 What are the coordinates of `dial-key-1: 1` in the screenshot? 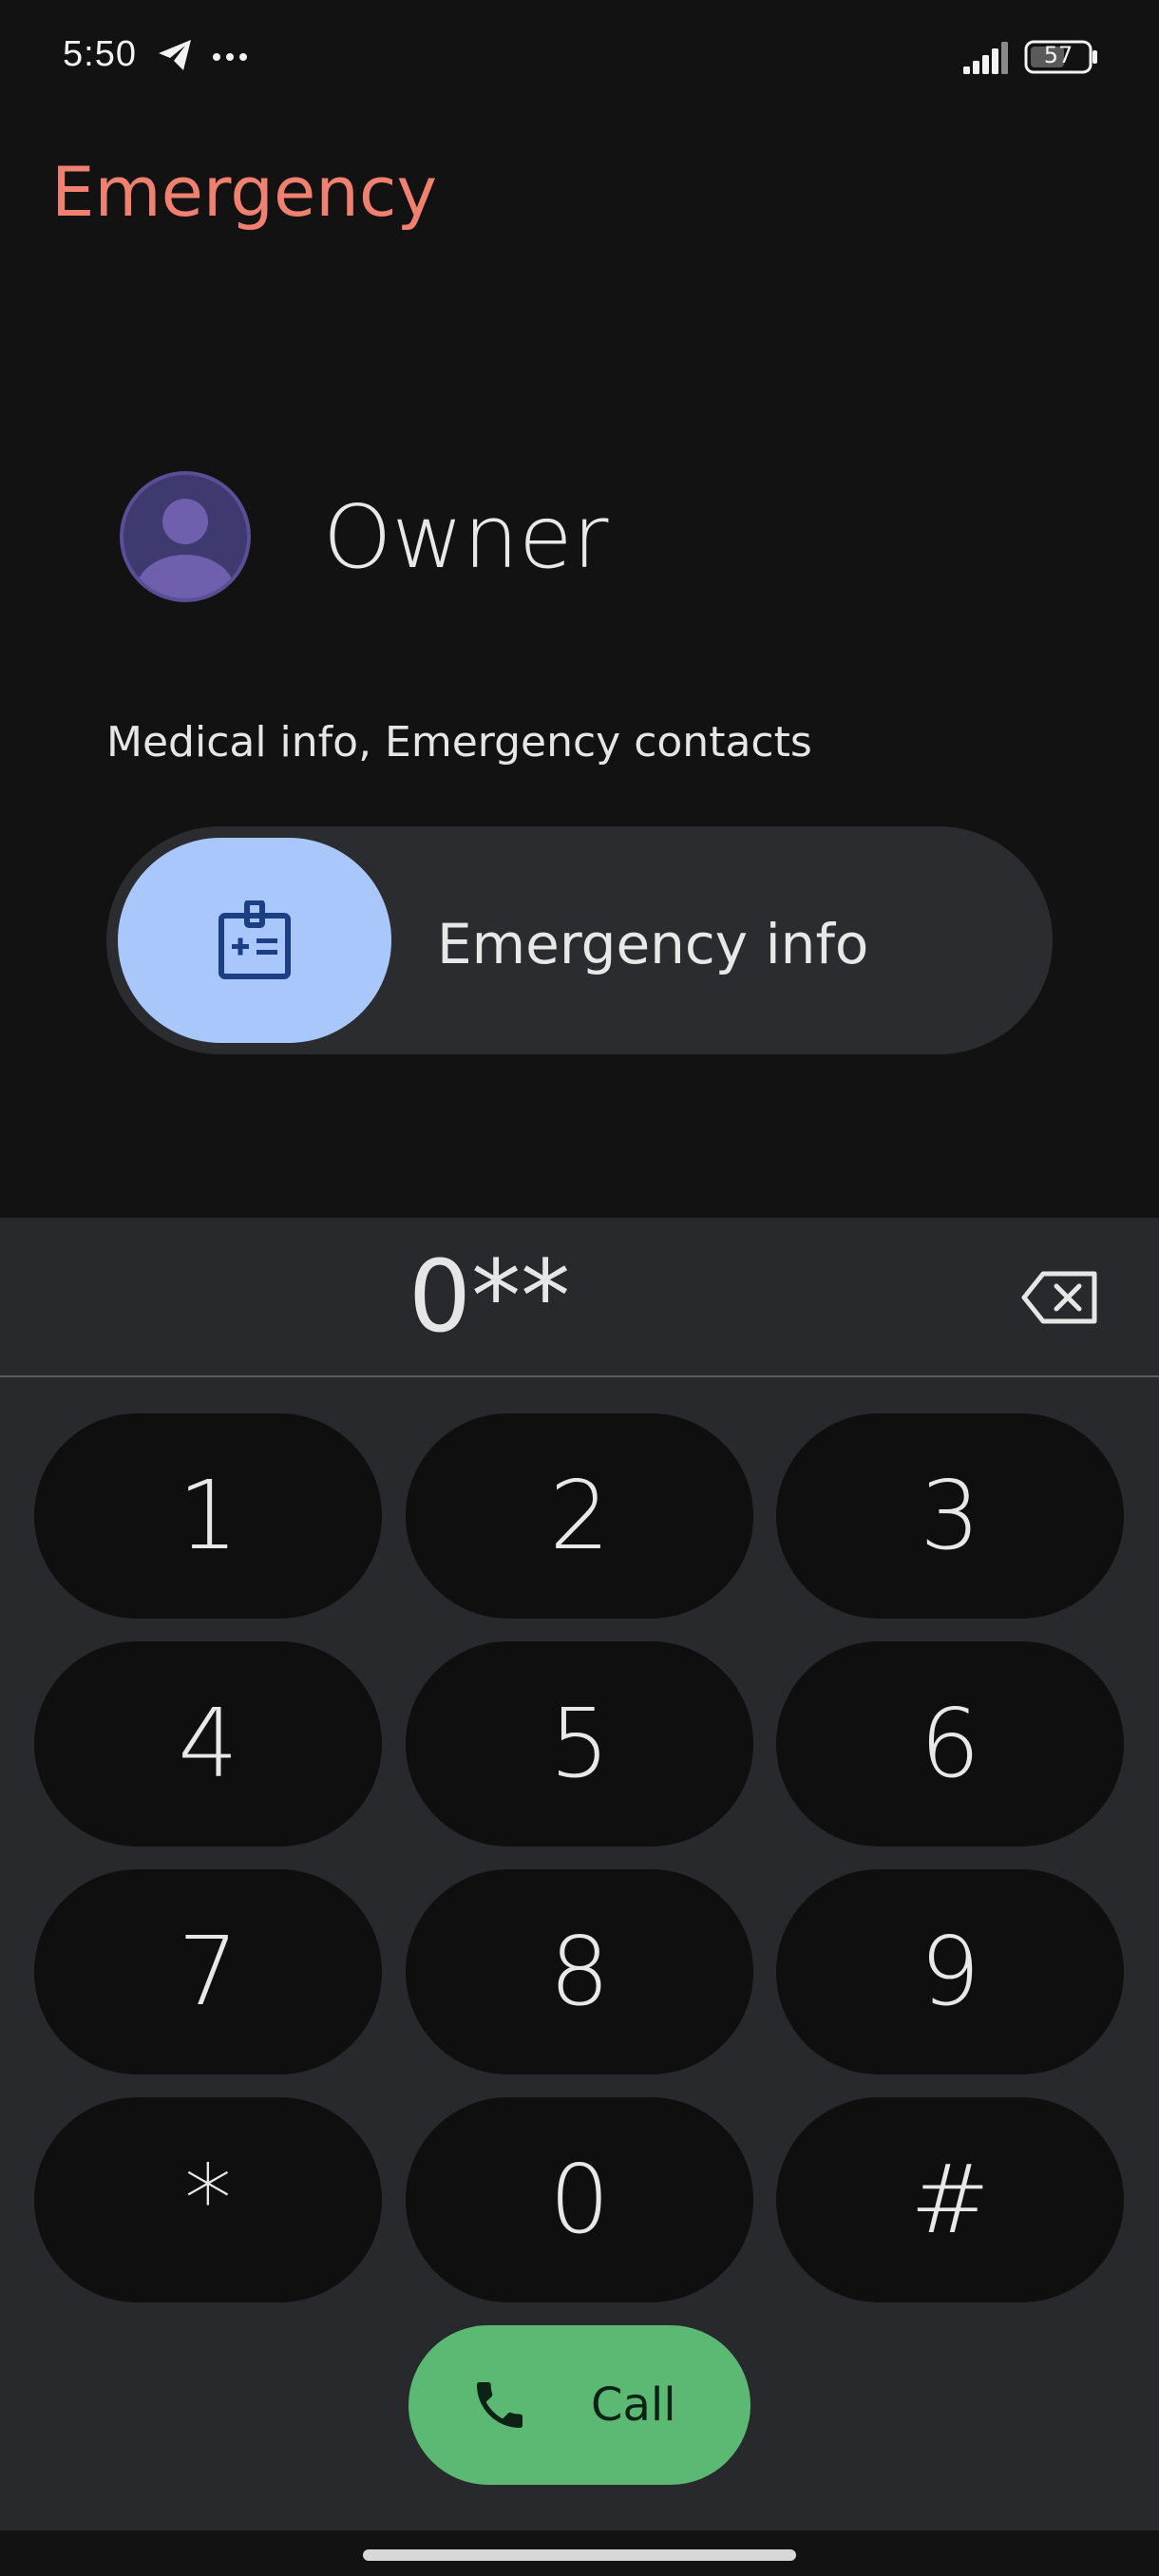 It's located at (208, 1516).